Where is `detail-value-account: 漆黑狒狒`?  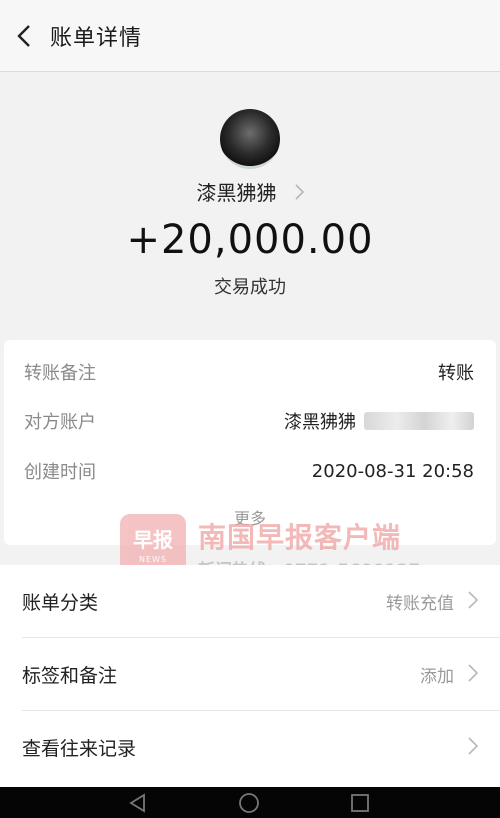 detail-value-account: 漆黑狒狒 is located at coordinates (379, 421).